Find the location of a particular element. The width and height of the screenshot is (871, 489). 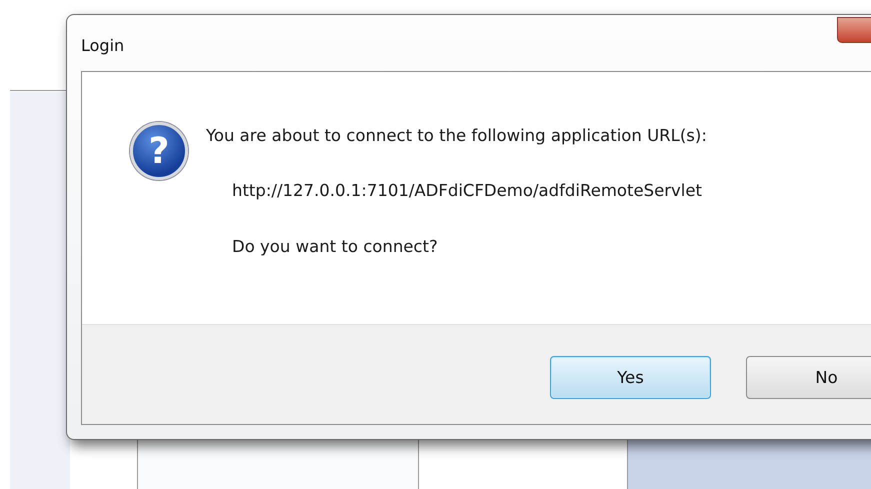

url-text: http://127.0.0.1:7101/ADFdiCFDemo/adfdiRemoteServlet is located at coordinates (468, 190).